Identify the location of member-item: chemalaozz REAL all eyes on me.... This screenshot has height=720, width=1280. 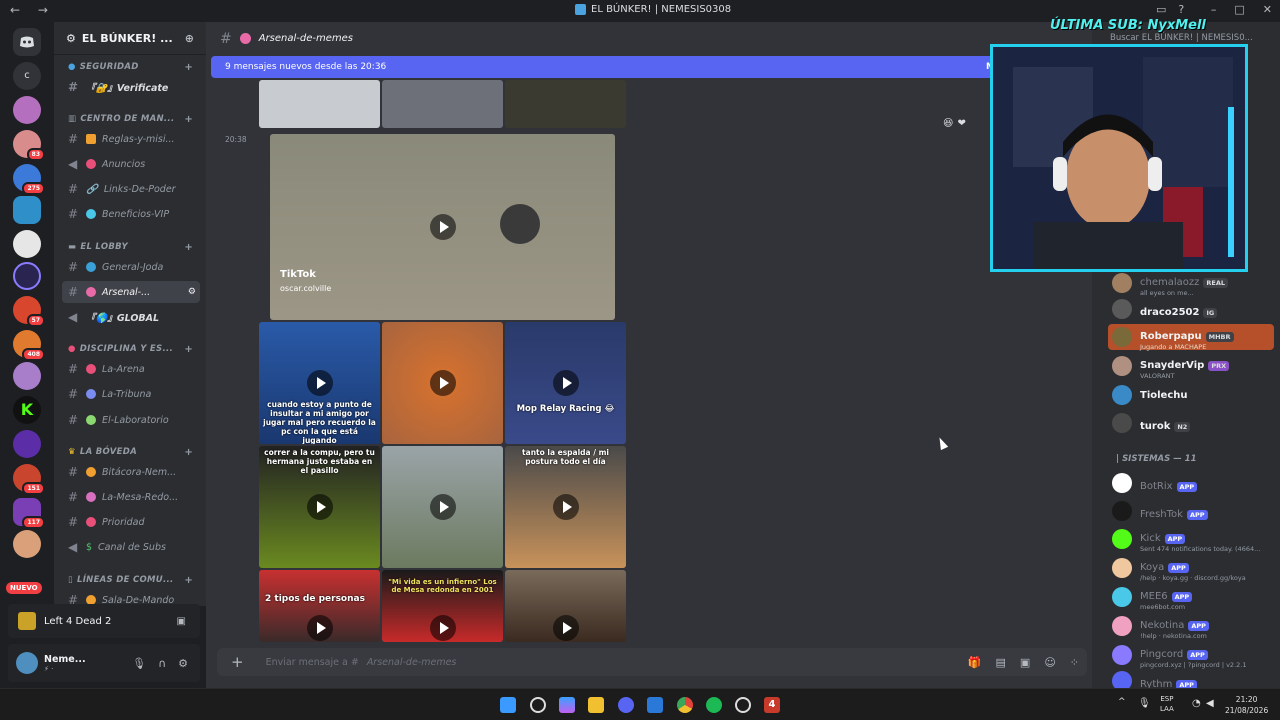
(1193, 283).